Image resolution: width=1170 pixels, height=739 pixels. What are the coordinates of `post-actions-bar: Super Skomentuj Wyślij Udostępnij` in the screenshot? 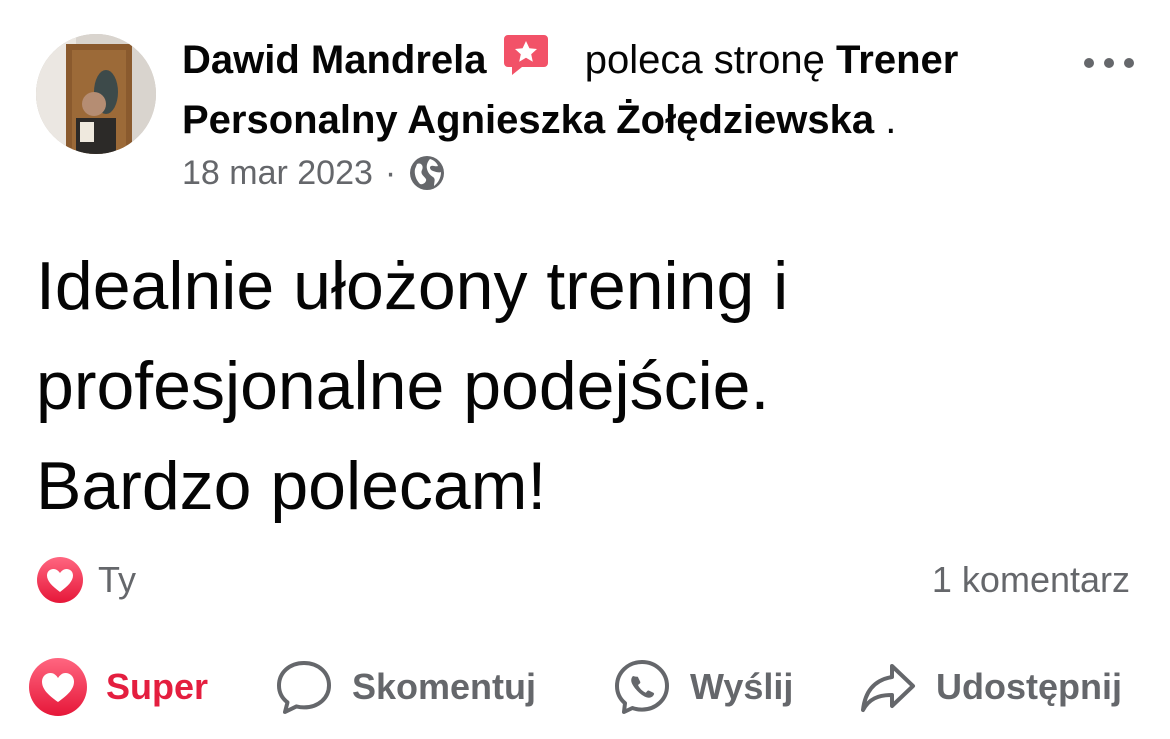 It's located at (593, 687).